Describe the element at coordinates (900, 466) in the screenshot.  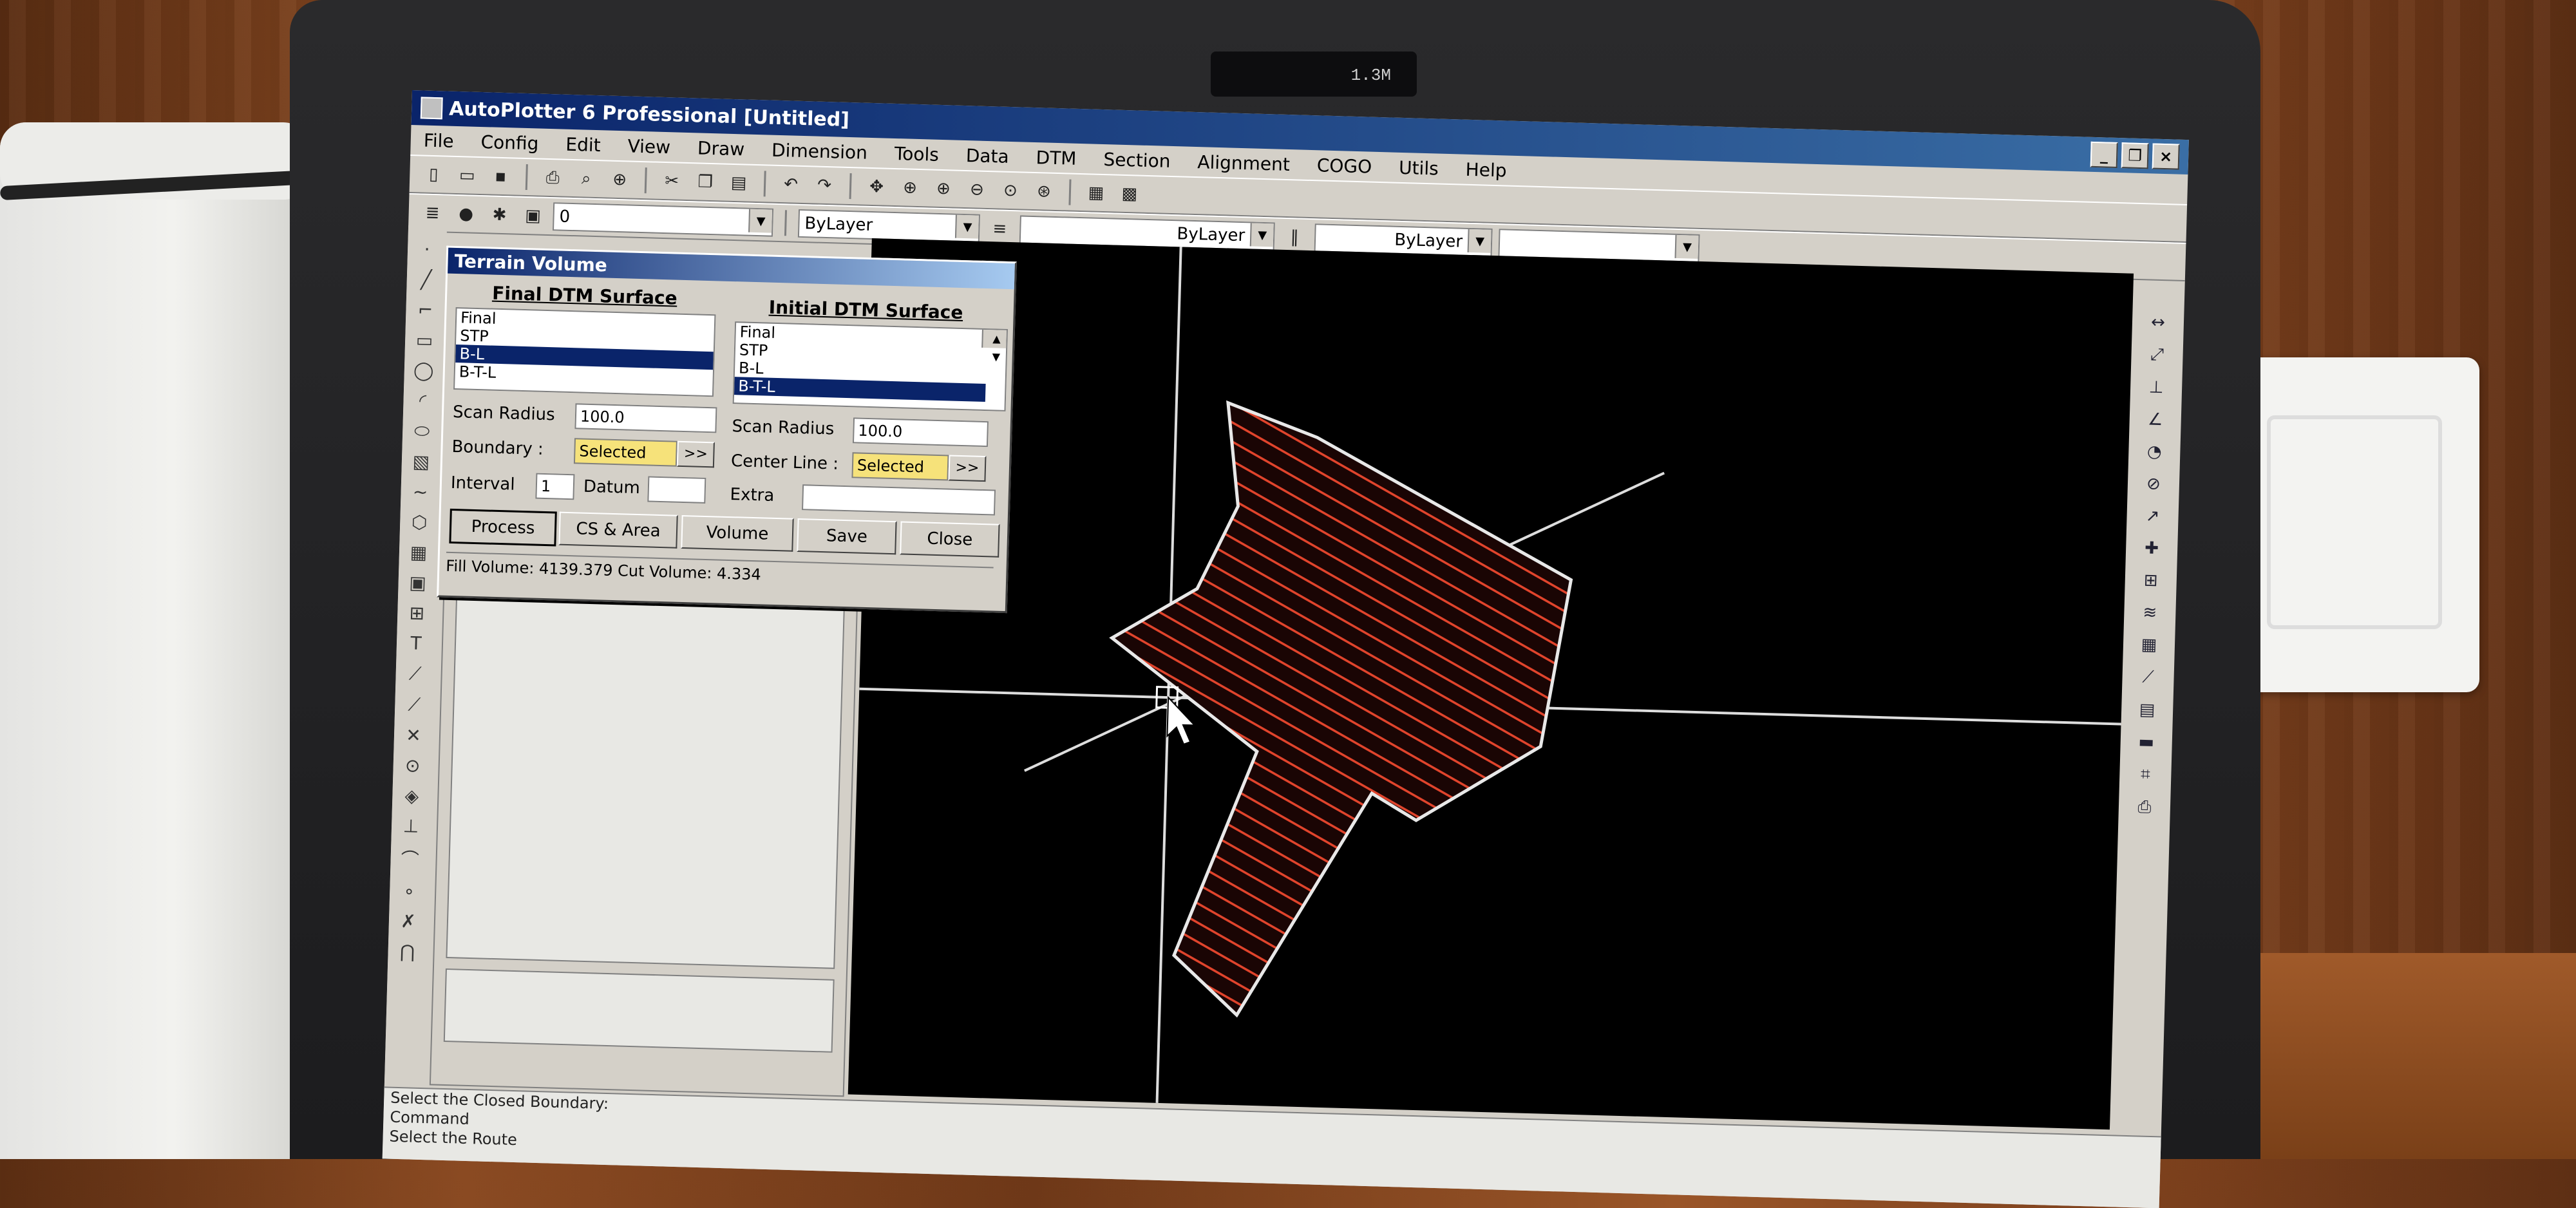
I see `centerline-field: Selected` at that location.